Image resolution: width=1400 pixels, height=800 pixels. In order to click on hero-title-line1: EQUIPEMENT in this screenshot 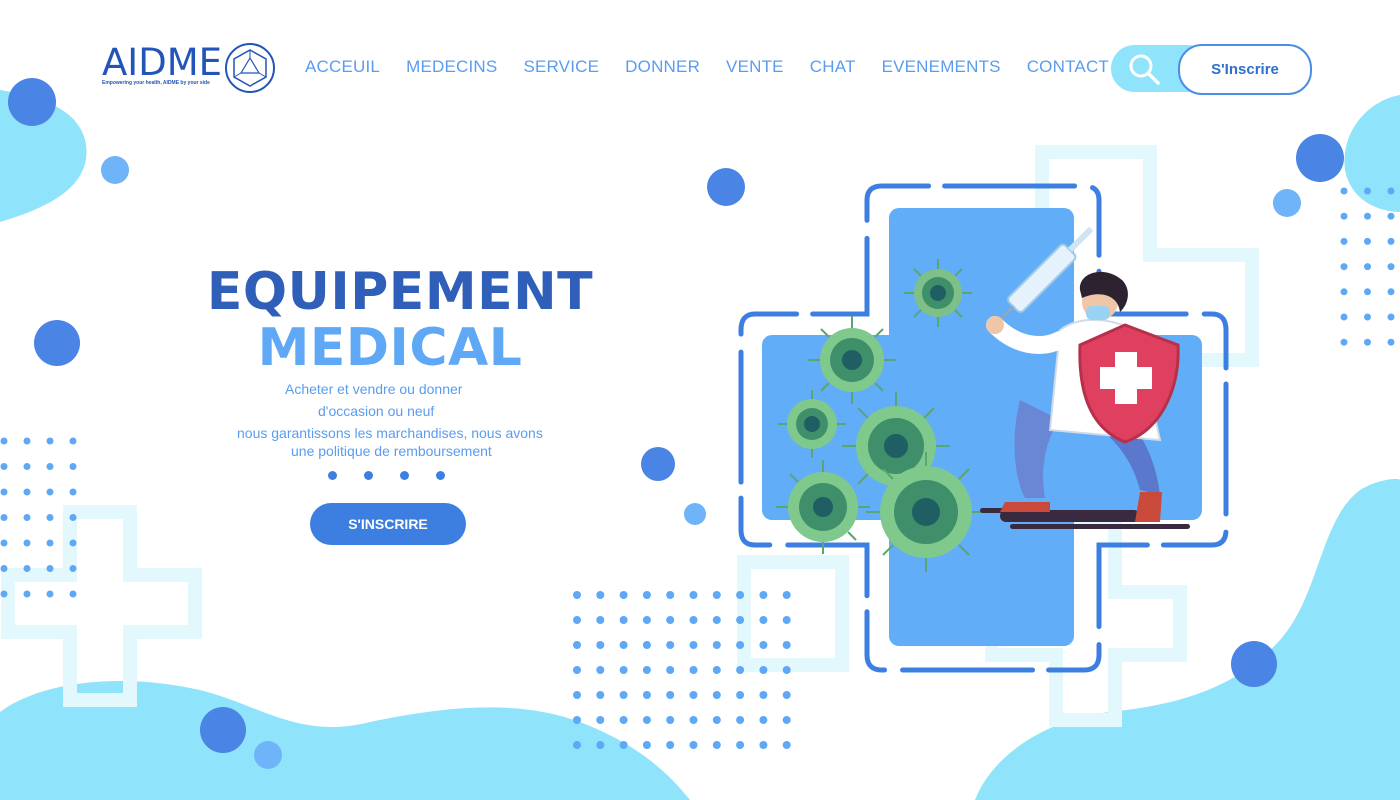, I will do `click(400, 292)`.